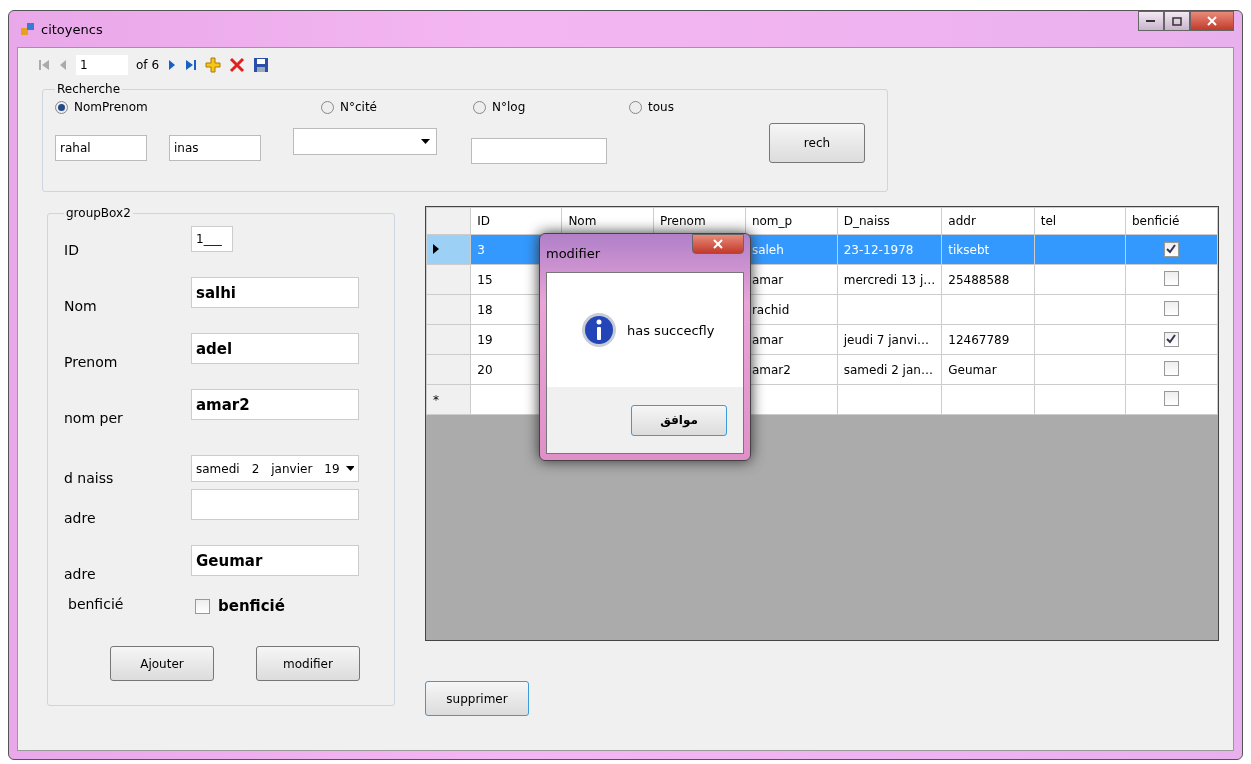  I want to click on text-field: amar2, so click(275, 404).